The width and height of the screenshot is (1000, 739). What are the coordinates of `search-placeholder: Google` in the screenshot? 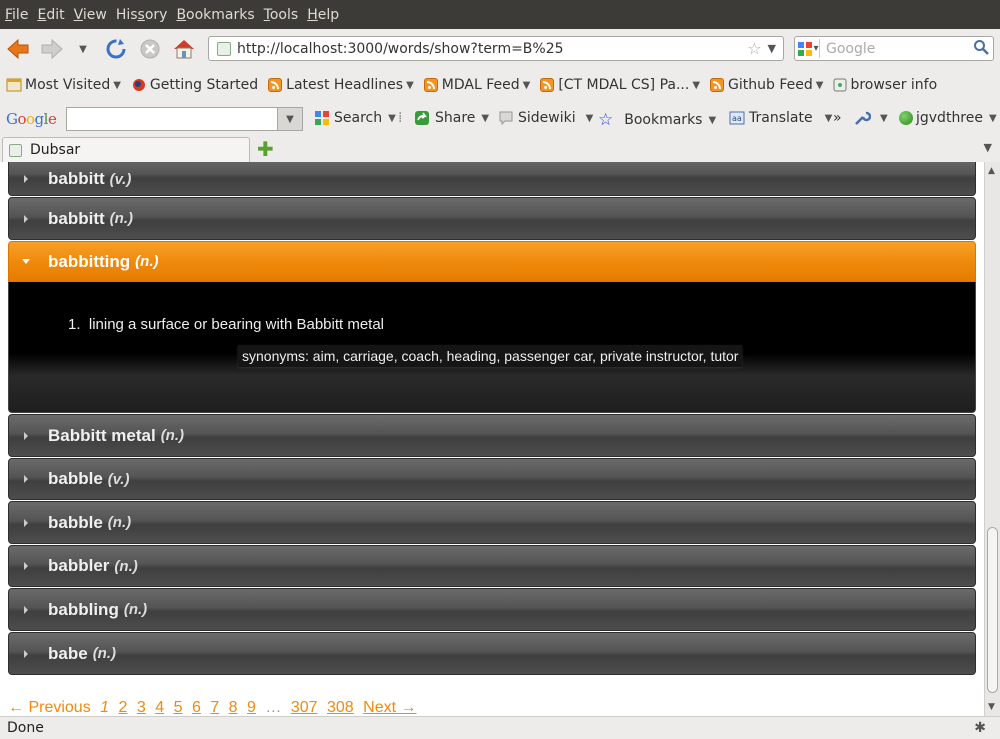 It's located at (851, 48).